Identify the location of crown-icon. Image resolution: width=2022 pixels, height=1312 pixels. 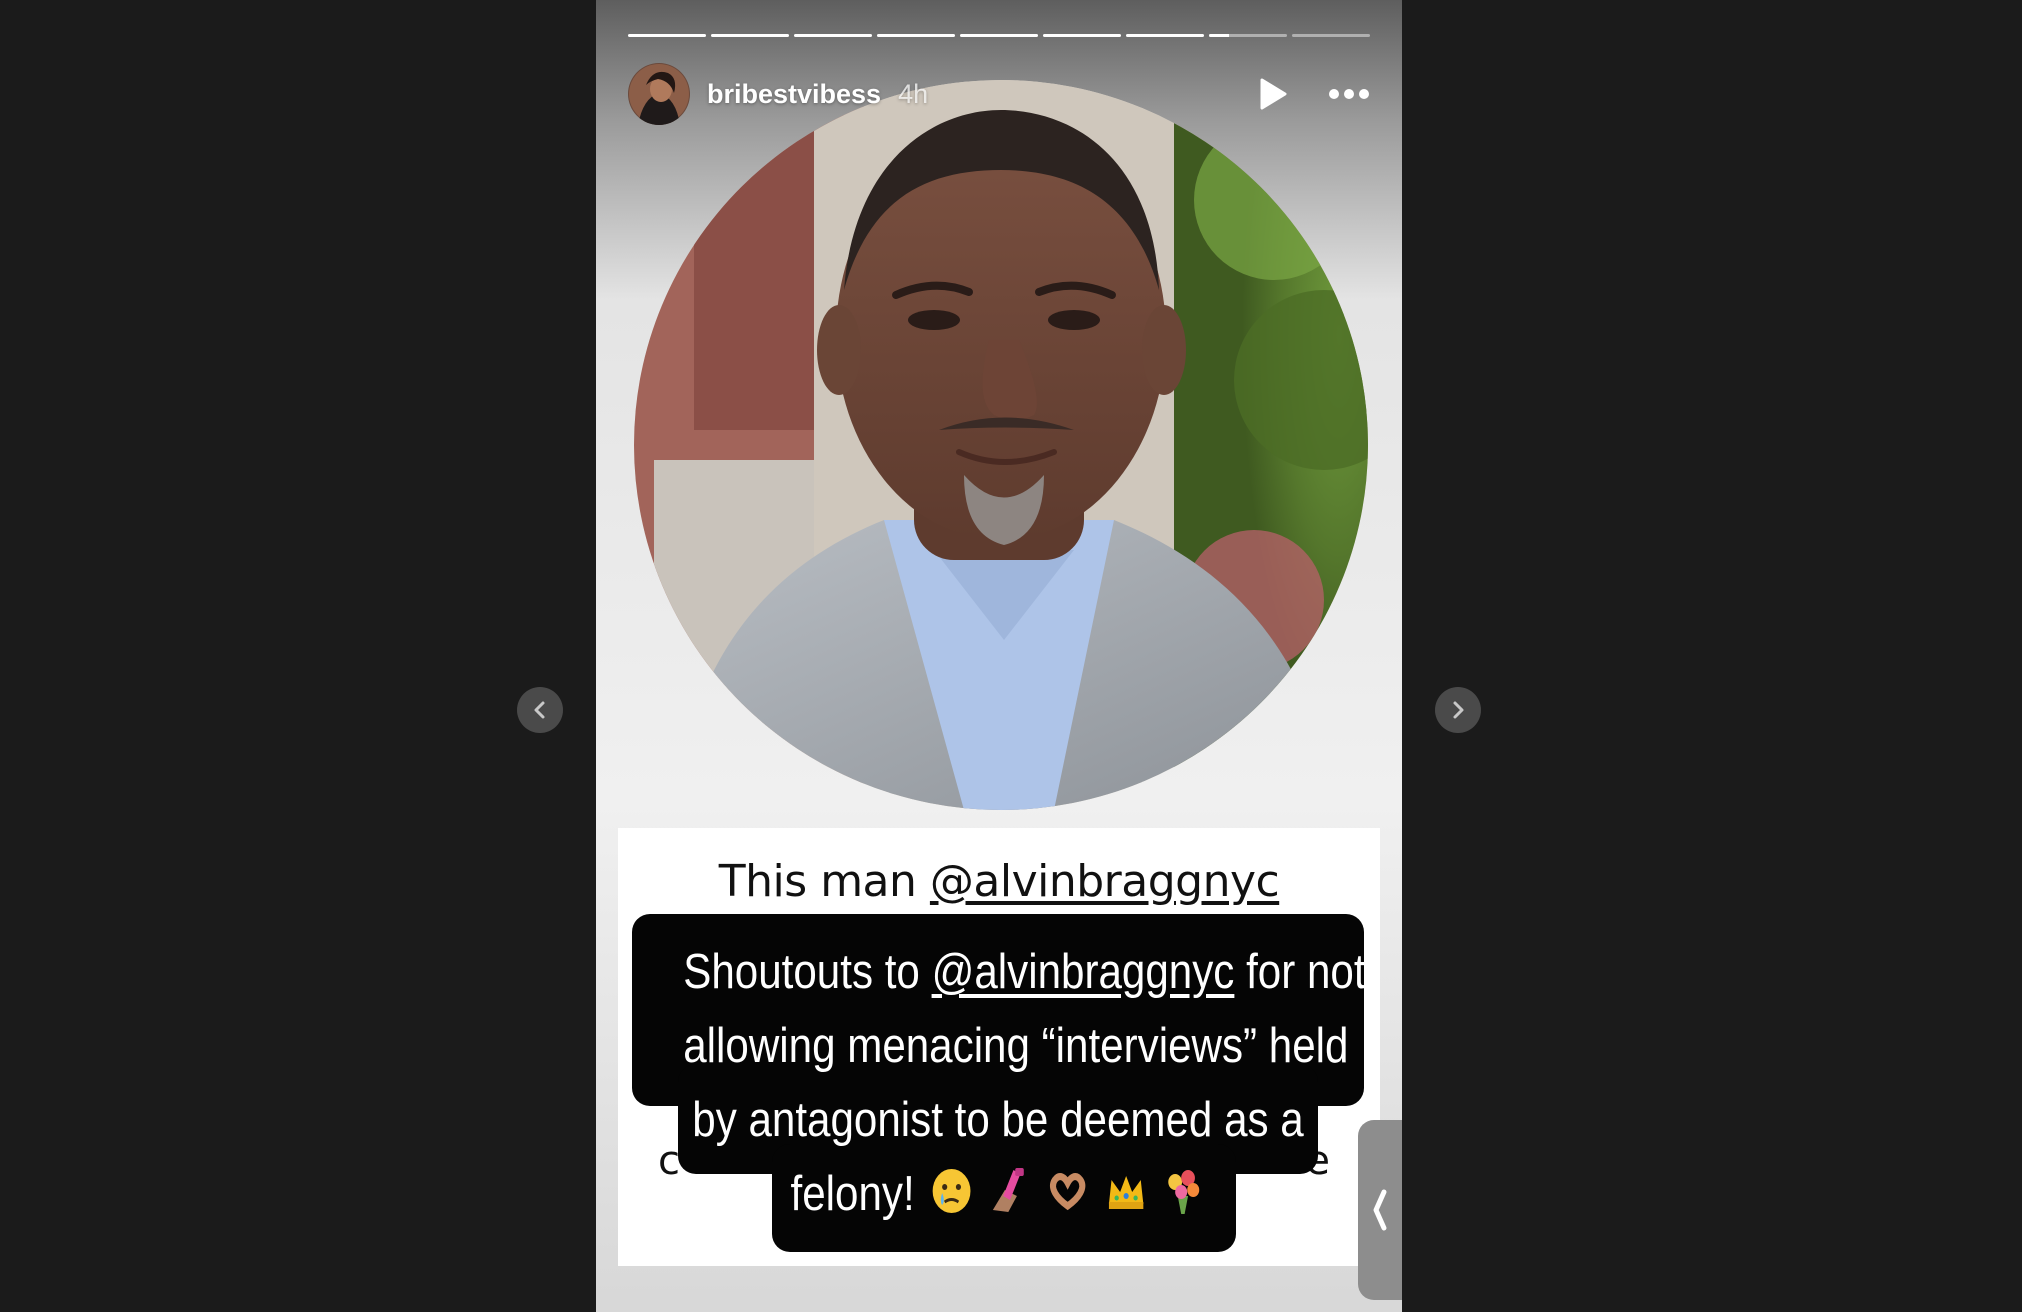
(1125, 1197).